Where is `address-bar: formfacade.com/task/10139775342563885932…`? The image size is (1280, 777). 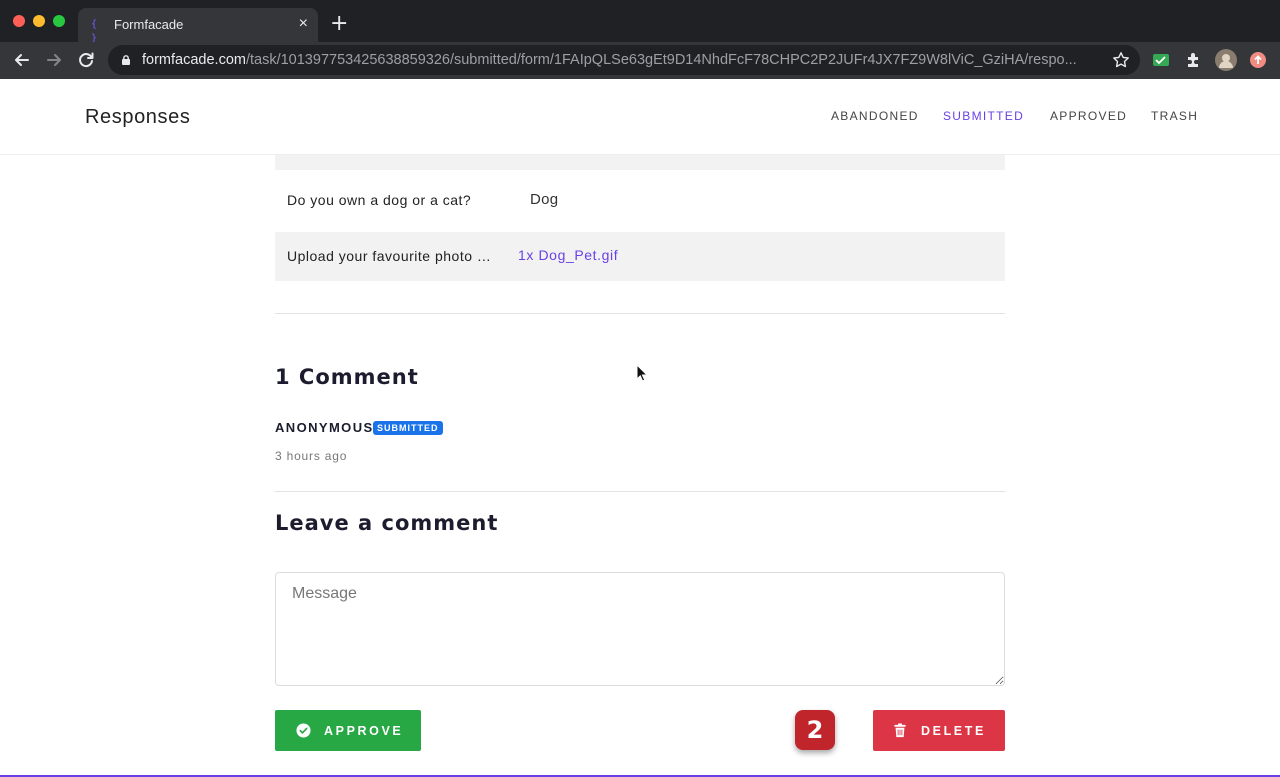 address-bar: formfacade.com/task/10139775342563885932… is located at coordinates (624, 60).